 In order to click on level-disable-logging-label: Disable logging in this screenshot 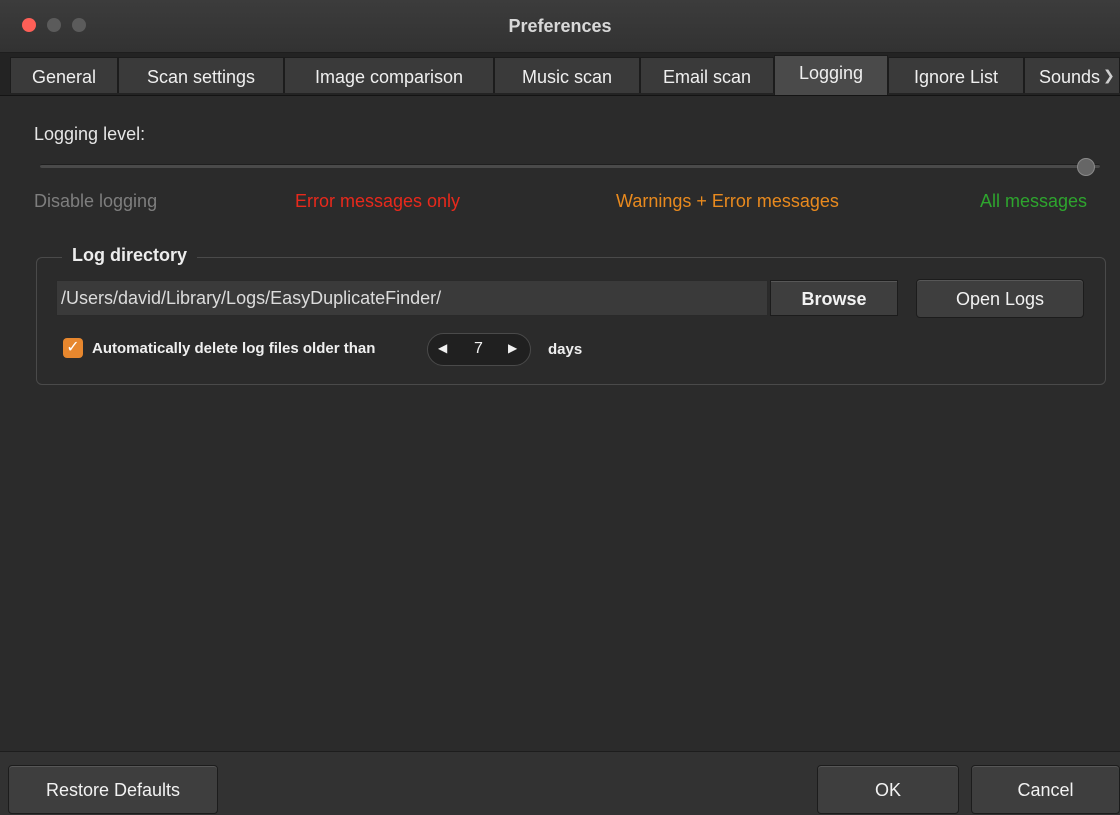, I will do `click(96, 201)`.